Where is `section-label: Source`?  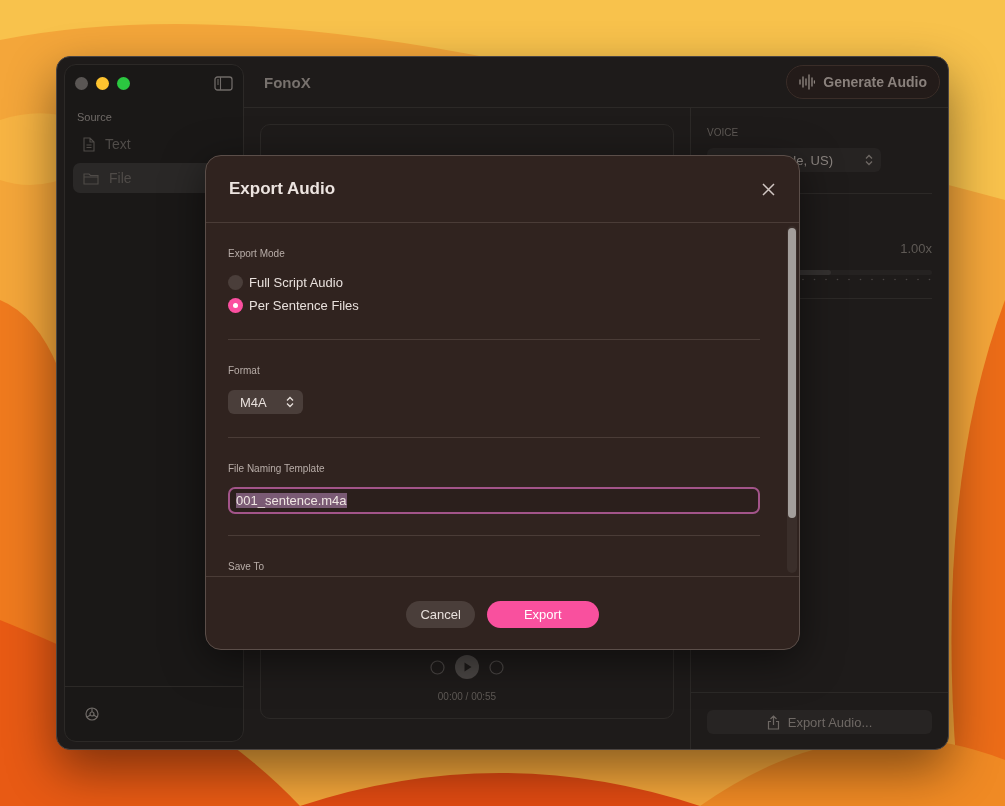
section-label: Source is located at coordinates (94, 117).